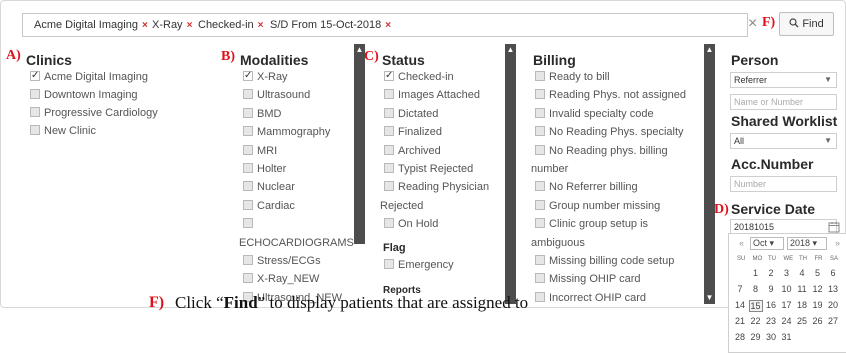 The image size is (846, 353). Describe the element at coordinates (787, 273) in the screenshot. I see `calendar-day: 3` at that location.